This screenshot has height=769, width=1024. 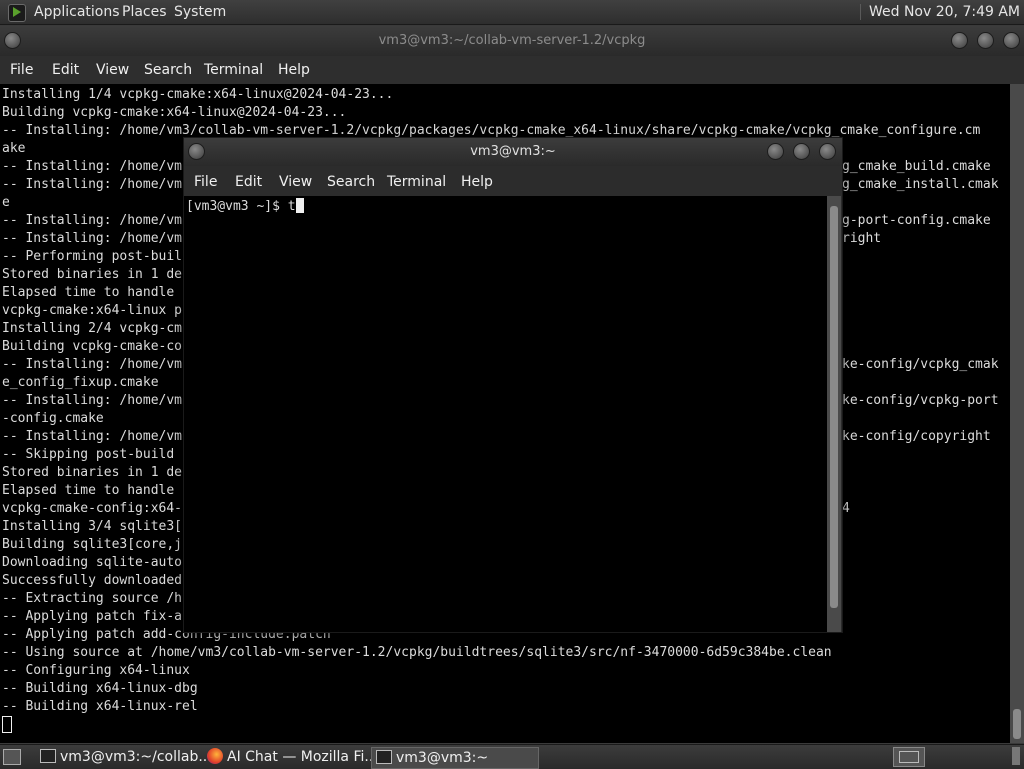 What do you see at coordinates (112, 70) in the screenshot?
I see `menu-view: View` at bounding box center [112, 70].